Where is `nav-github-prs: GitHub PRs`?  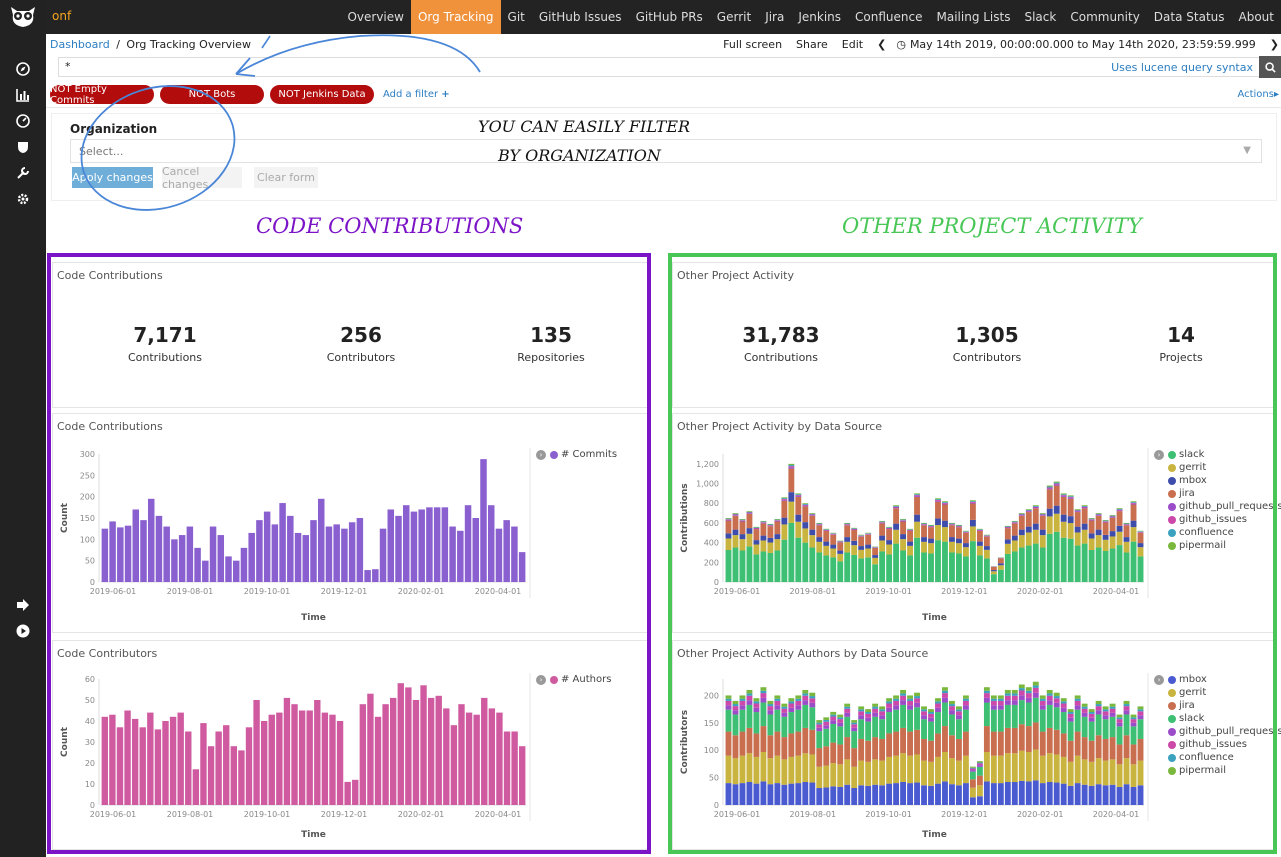 nav-github-prs: GitHub PRs is located at coordinates (669, 17).